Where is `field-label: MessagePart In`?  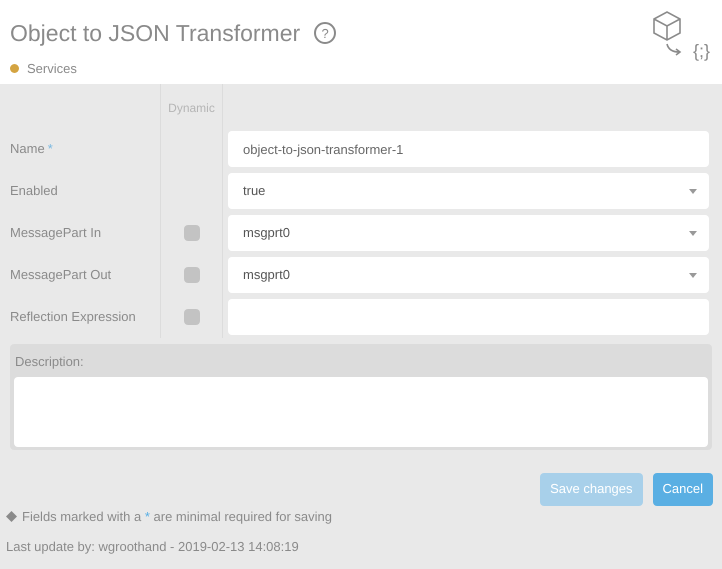 field-label: MessagePart In is located at coordinates (56, 233).